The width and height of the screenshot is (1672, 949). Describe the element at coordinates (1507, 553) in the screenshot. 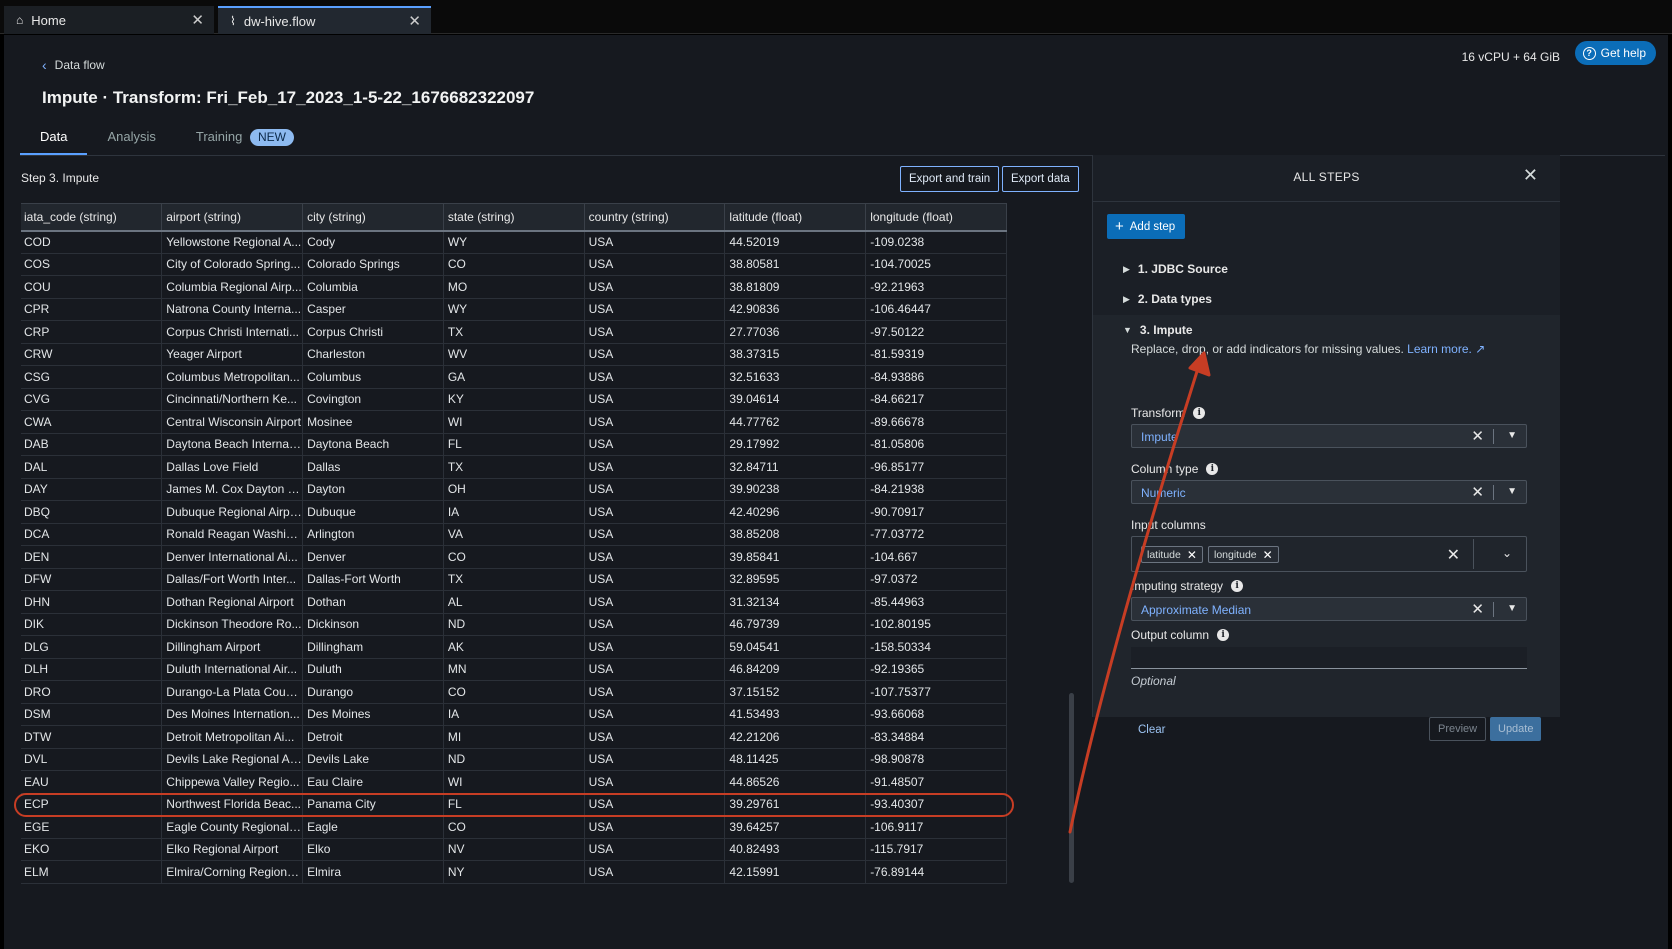

I see `chevron-down-icon: ⌄` at that location.